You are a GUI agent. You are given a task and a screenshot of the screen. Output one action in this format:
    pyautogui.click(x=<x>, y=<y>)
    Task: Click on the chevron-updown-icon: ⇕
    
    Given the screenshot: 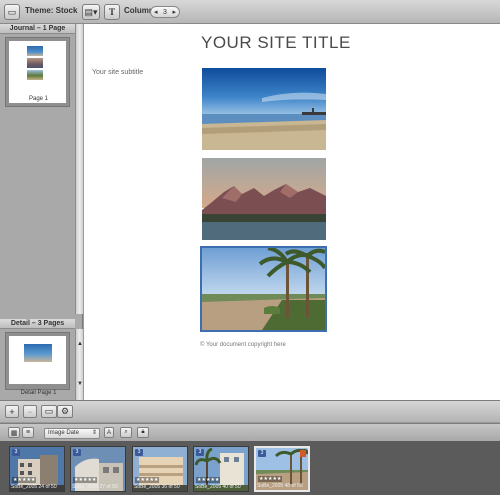 What is the action you would take?
    pyautogui.click(x=94, y=433)
    